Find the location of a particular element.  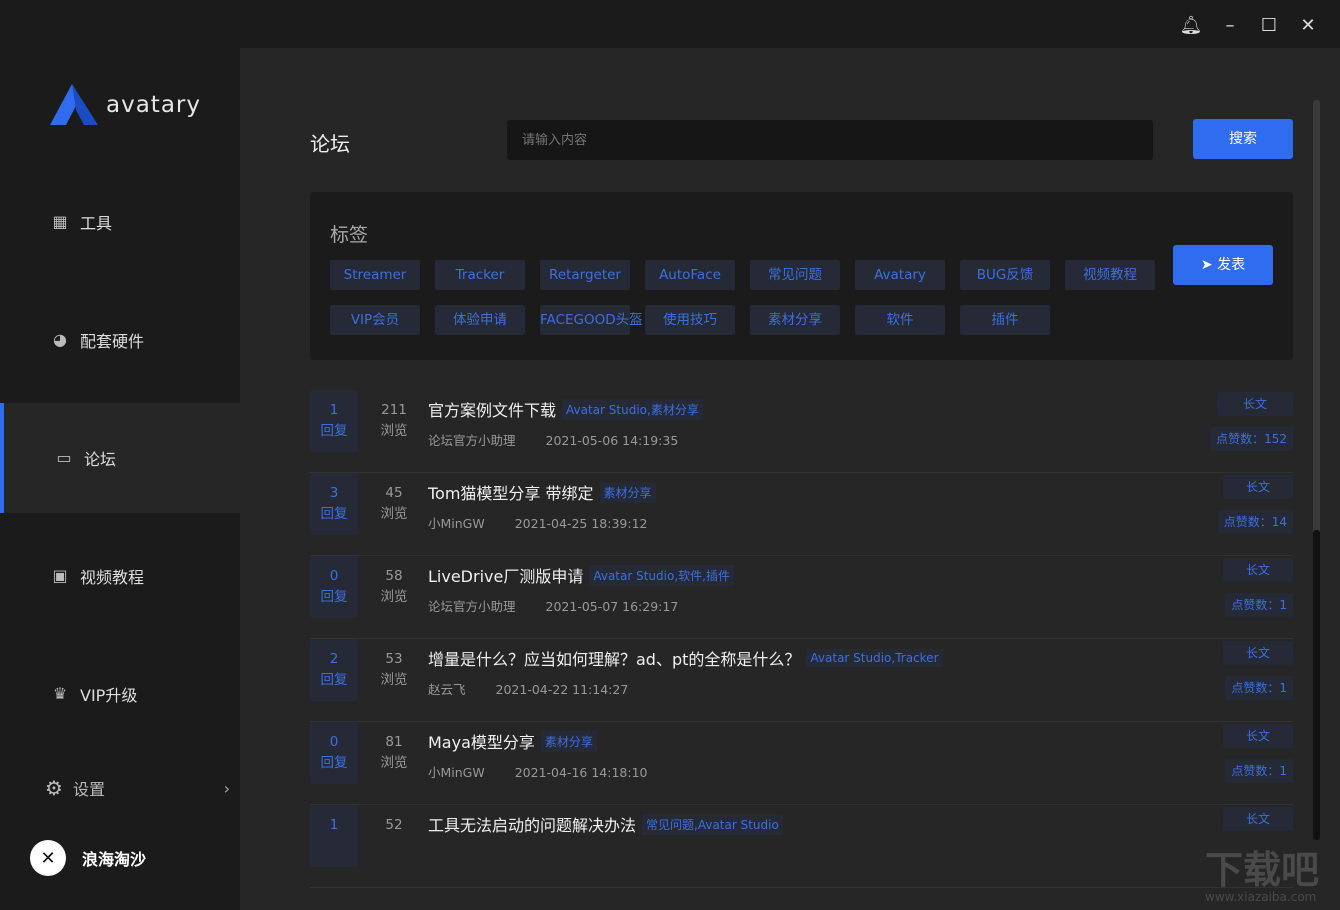

brand-name: avatary is located at coordinates (153, 105).